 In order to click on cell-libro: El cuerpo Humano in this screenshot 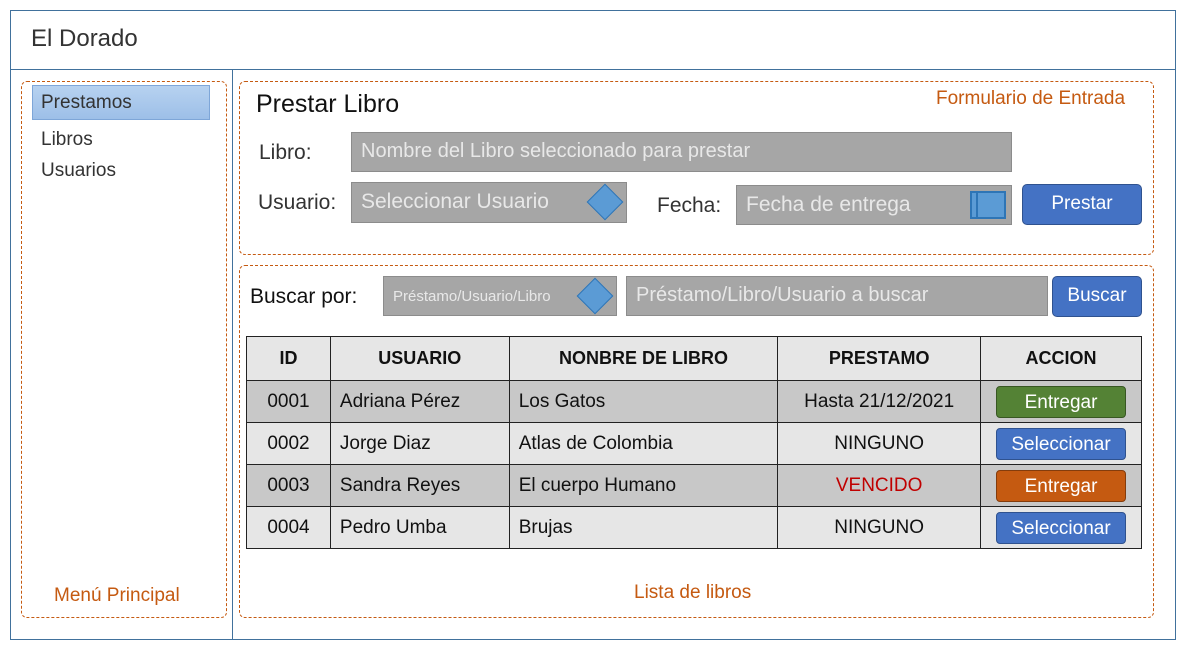, I will do `click(643, 485)`.